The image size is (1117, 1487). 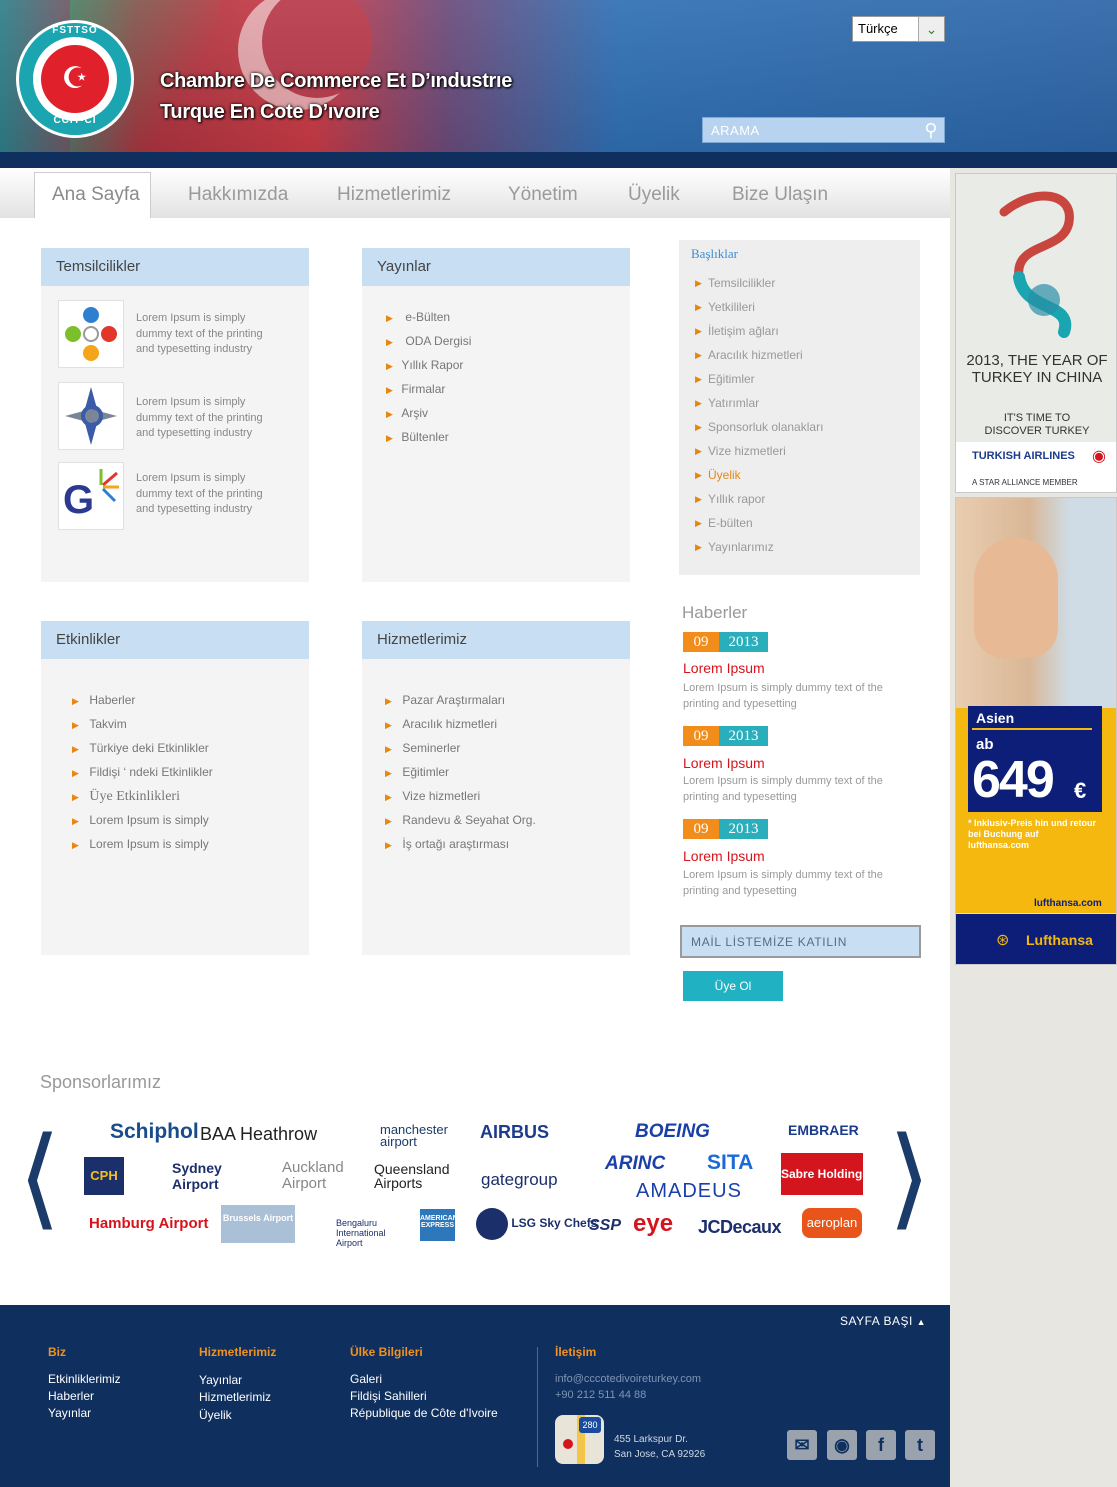 I want to click on sidebar-link: Yayınlarımız, so click(x=741, y=547).